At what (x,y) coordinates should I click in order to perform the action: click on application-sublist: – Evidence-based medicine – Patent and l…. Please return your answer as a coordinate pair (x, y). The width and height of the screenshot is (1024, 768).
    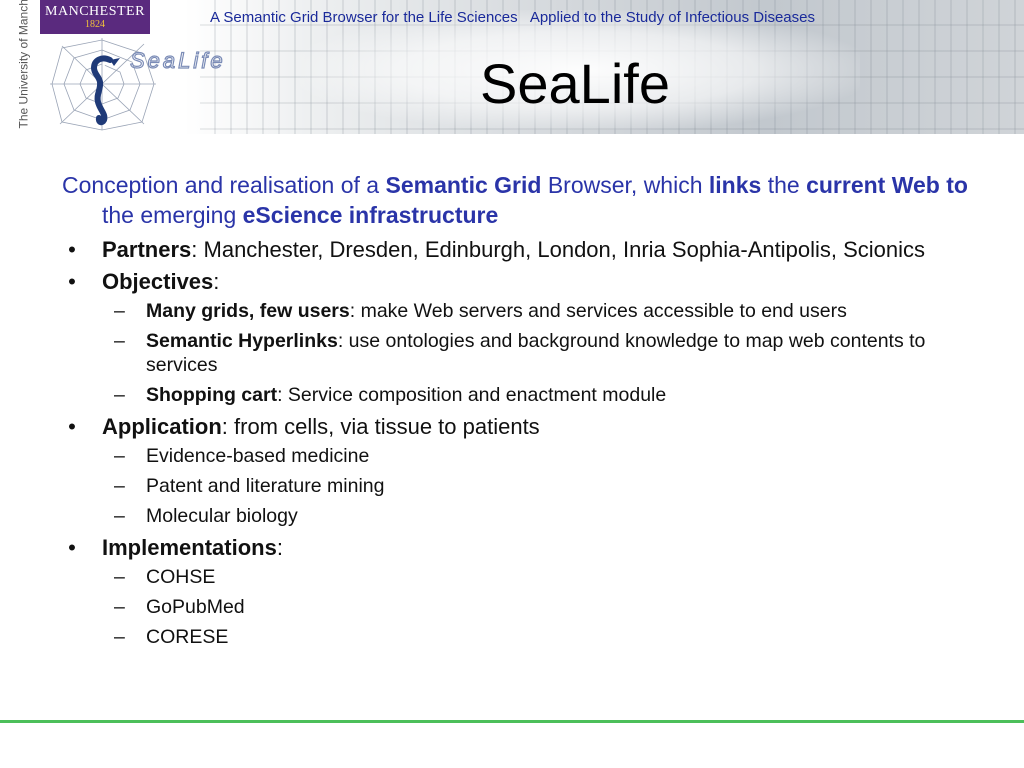
    Looking at the image, I should click on (547, 486).